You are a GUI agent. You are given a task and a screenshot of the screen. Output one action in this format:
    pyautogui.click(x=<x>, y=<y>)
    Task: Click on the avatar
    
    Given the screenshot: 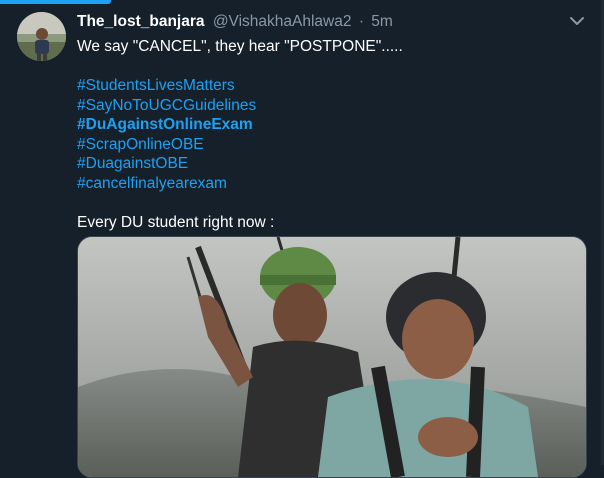 What is the action you would take?
    pyautogui.click(x=41, y=36)
    